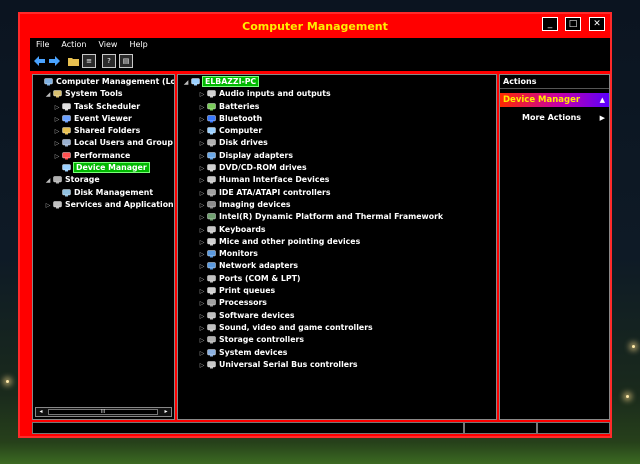 The width and height of the screenshot is (640, 464). I want to click on device-category: ▷ Print queues, so click(337, 291).